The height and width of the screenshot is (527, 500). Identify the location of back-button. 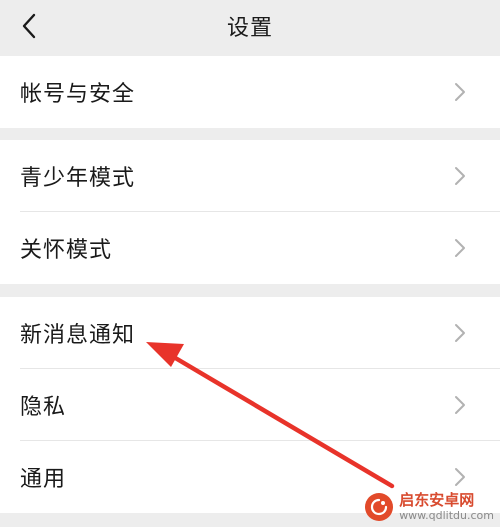
(29, 26).